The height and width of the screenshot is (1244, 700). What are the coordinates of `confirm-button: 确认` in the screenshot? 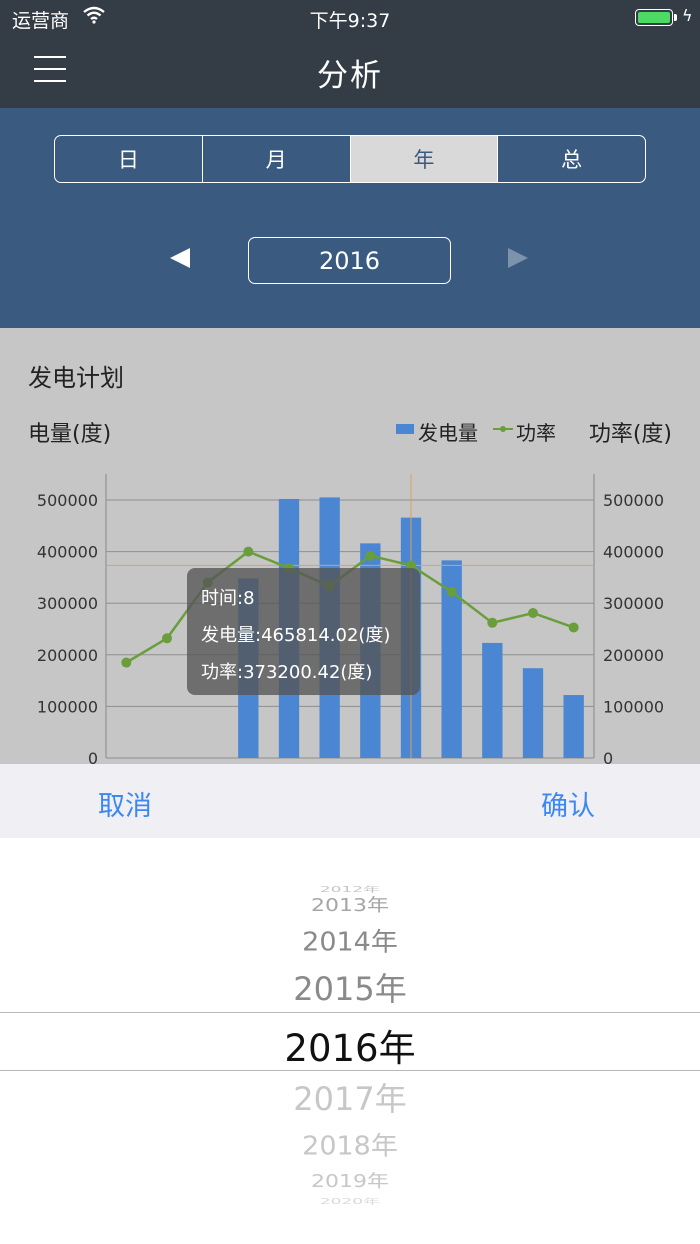 It's located at (568, 803).